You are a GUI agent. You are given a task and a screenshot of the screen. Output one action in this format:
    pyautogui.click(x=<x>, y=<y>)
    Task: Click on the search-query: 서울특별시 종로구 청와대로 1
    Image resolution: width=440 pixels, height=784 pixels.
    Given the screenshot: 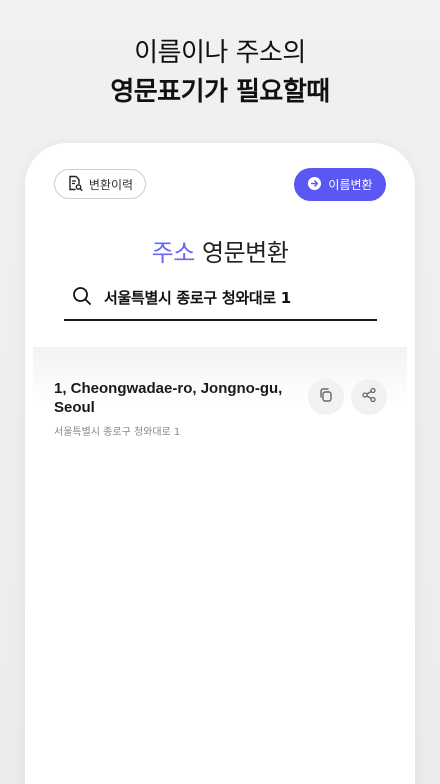 What is the action you would take?
    pyautogui.click(x=197, y=298)
    